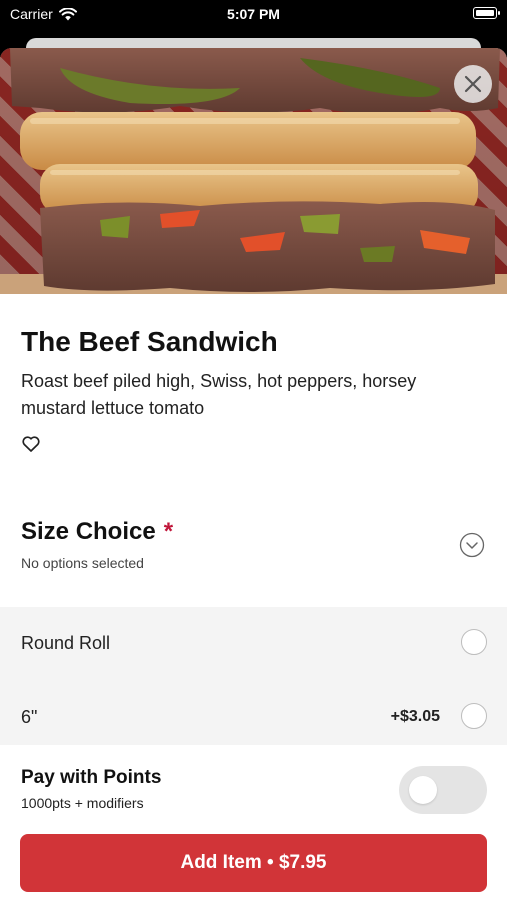 Image resolution: width=507 pixels, height=900 pixels. What do you see at coordinates (253, 717) in the screenshot?
I see `option-6-inch: 6" +$3.05` at bounding box center [253, 717].